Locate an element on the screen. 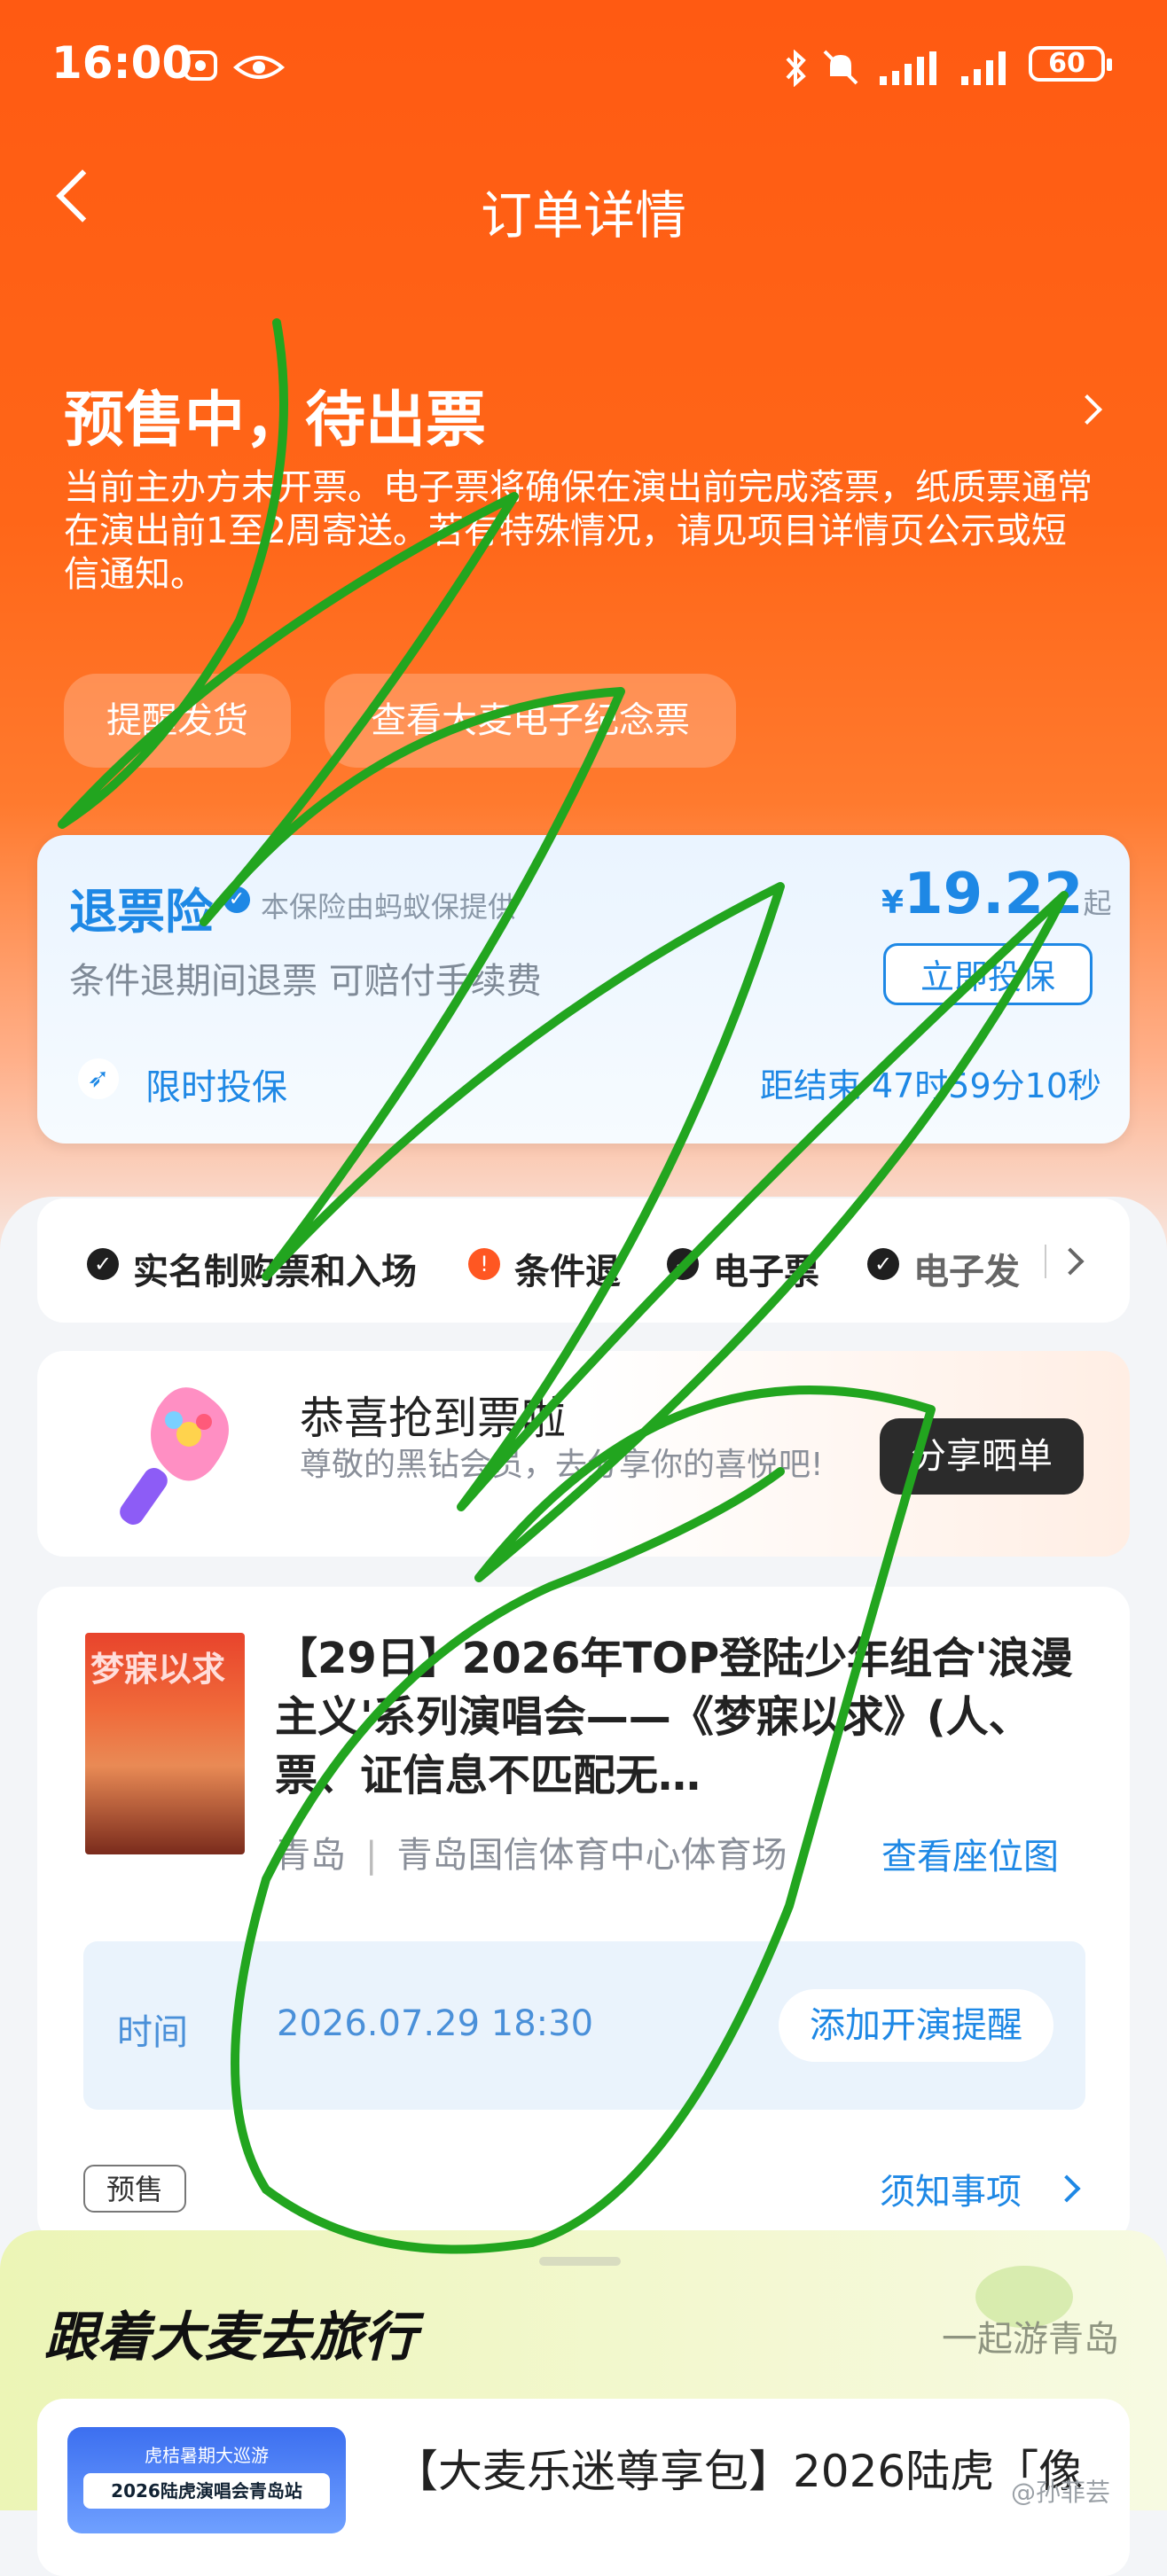 Image resolution: width=1167 pixels, height=2576 pixels. time-value: 2026.07.29 18:30 is located at coordinates (435, 2024).